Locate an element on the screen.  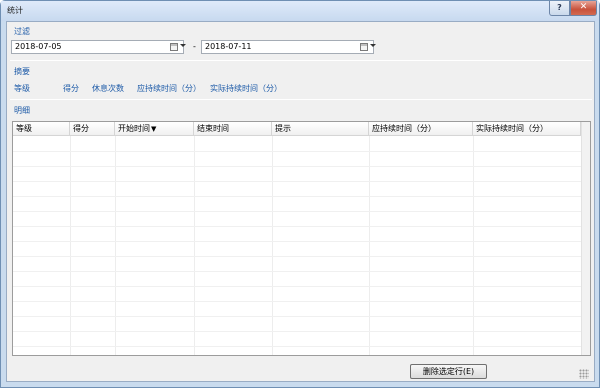
summary-section-label: 摘要 is located at coordinates (22, 71).